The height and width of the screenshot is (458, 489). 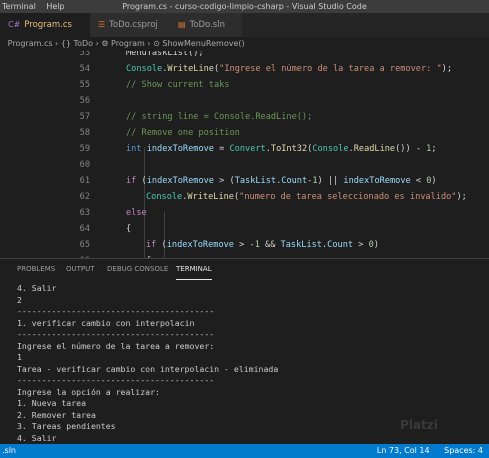 I want to click on code-line: 64 {, so click(x=244, y=229).